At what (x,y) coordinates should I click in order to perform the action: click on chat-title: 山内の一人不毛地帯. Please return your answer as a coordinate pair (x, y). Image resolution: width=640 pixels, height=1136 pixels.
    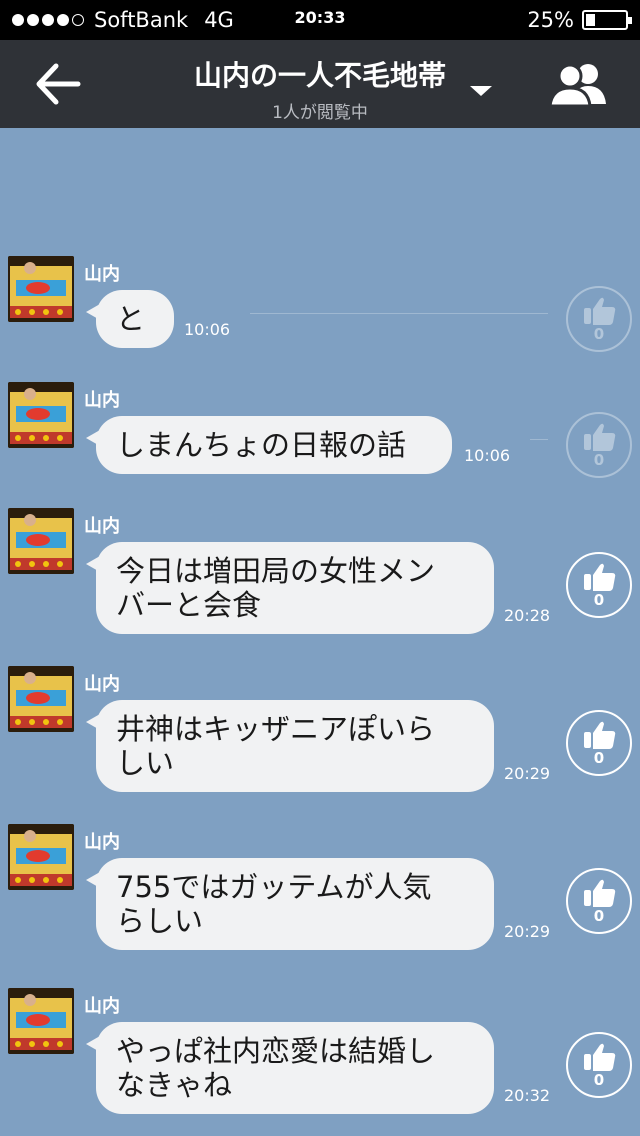
    Looking at the image, I should click on (319, 75).